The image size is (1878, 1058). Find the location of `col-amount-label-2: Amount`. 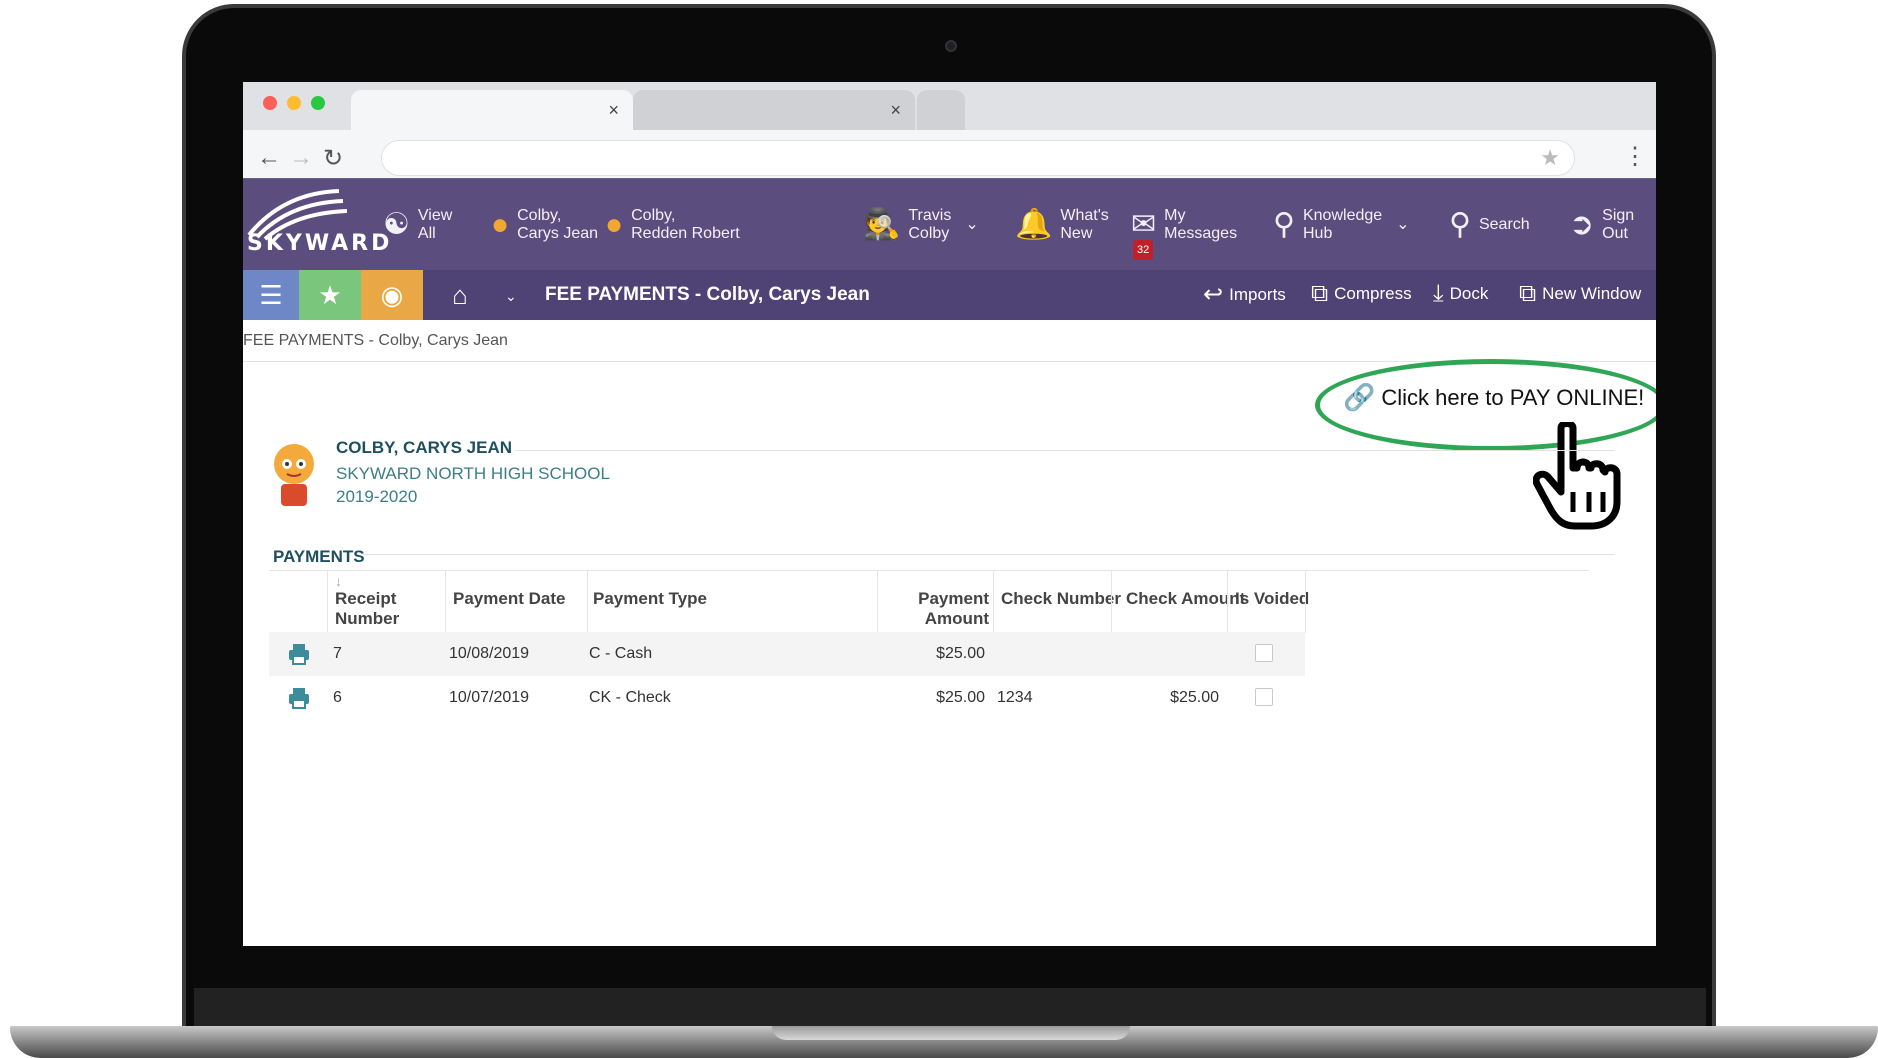

col-amount-label-2: Amount is located at coordinates (956, 618).